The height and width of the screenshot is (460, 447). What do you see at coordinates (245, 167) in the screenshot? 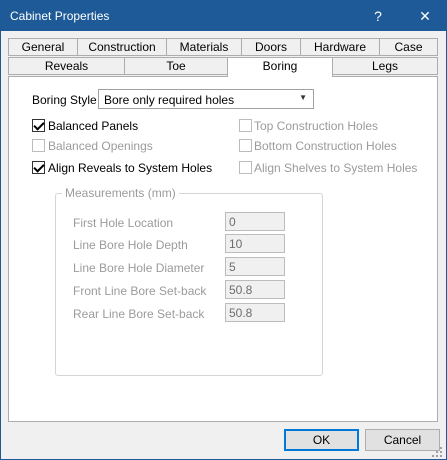
I see `align-shelves-checkbox` at bounding box center [245, 167].